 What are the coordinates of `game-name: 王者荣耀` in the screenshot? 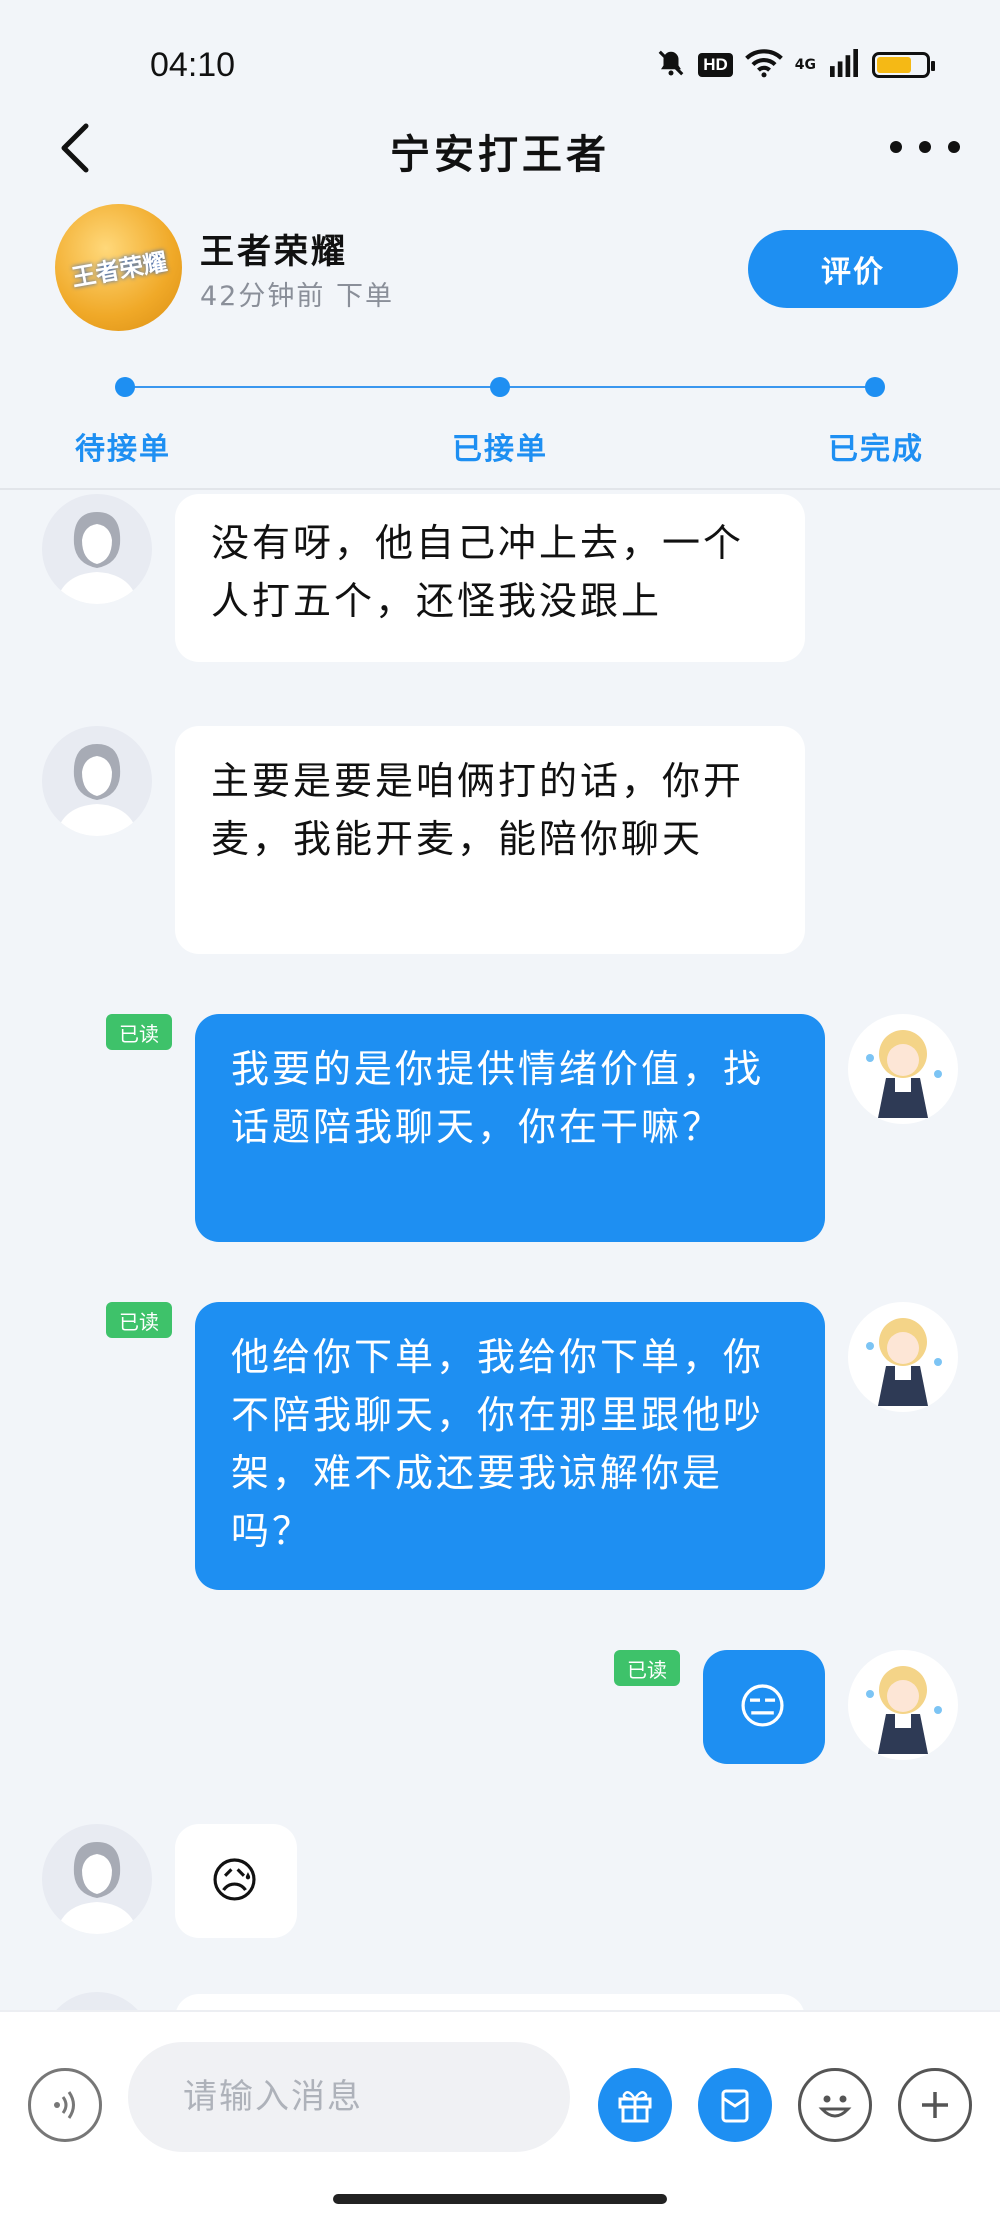 It's located at (274, 252).